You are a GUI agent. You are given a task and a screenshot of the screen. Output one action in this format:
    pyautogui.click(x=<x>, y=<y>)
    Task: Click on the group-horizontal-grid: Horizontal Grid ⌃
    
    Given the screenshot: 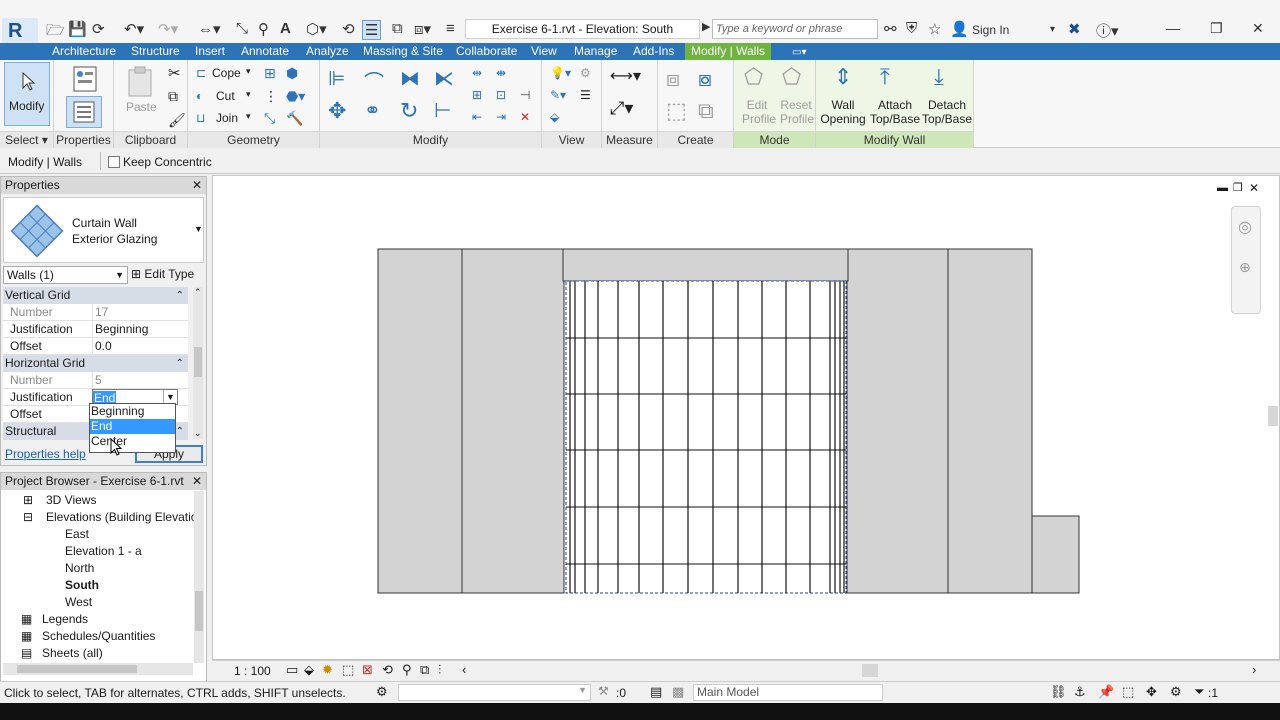 What is the action you would take?
    pyautogui.click(x=95, y=363)
    